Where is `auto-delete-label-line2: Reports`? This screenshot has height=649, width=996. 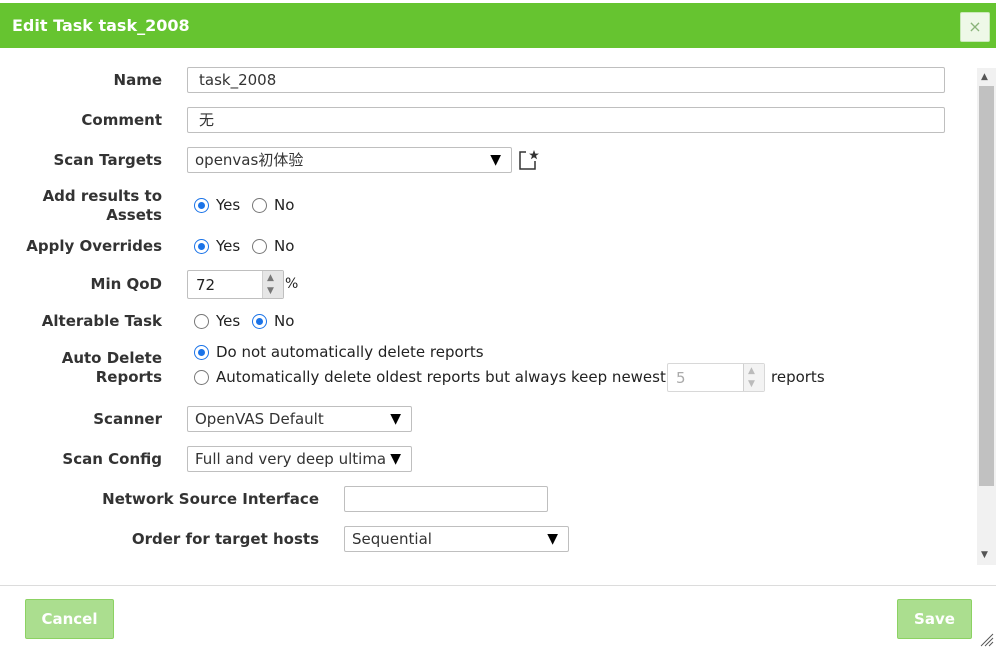
auto-delete-label-line2: Reports is located at coordinates (128, 377).